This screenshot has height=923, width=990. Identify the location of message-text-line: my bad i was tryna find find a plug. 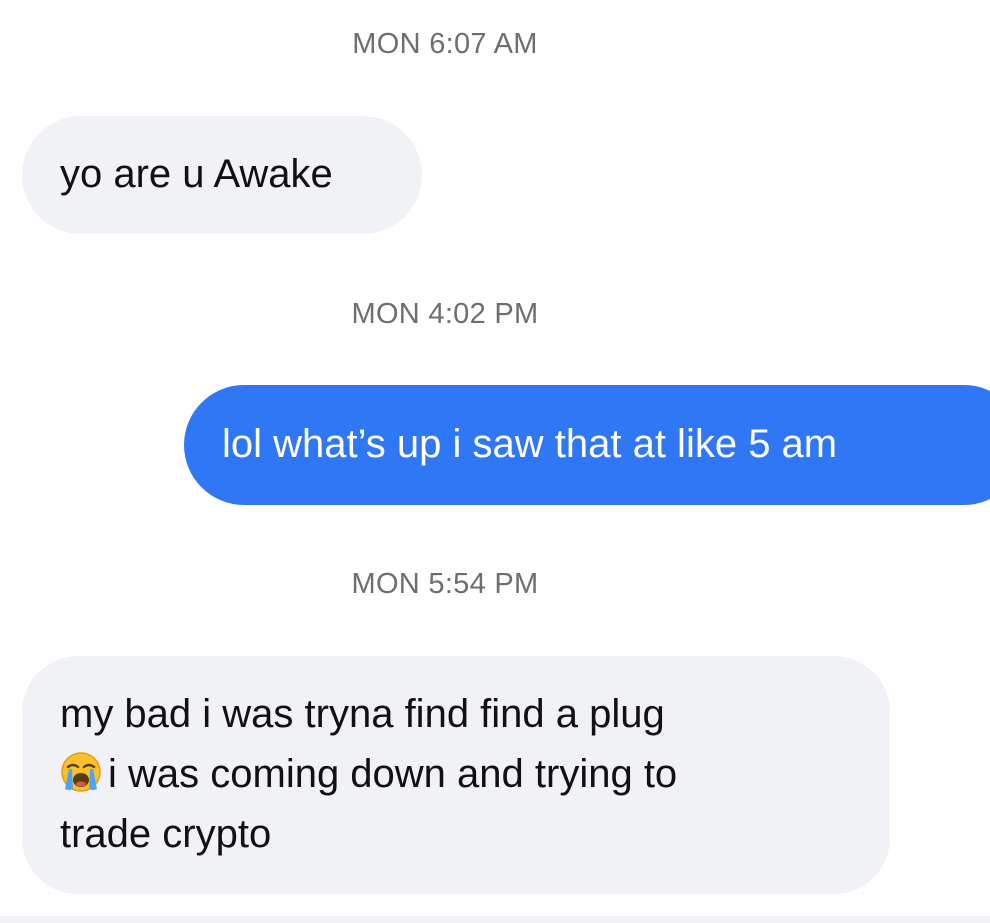
(362, 714).